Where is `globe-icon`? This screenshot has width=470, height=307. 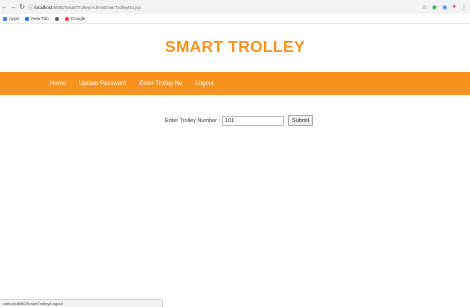 globe-icon is located at coordinates (56, 18).